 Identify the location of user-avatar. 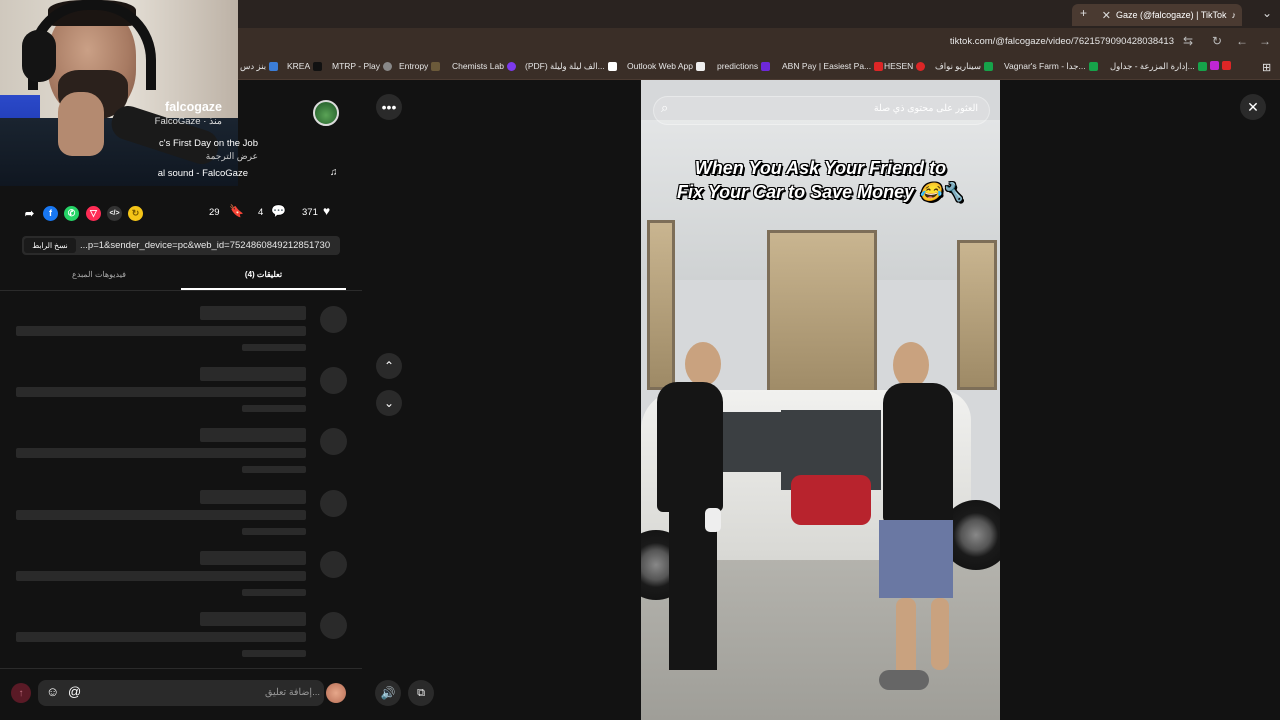
(336, 693).